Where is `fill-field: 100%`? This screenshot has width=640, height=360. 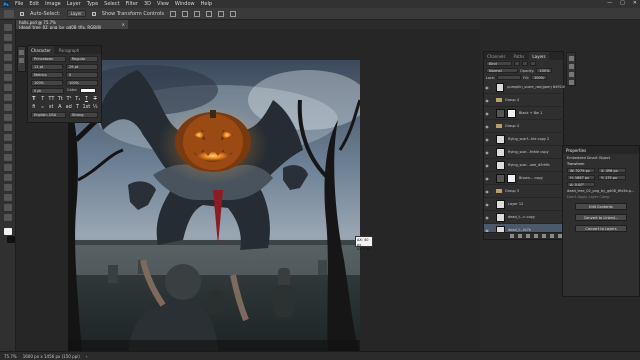
fill-field: 100% is located at coordinates (539, 77).